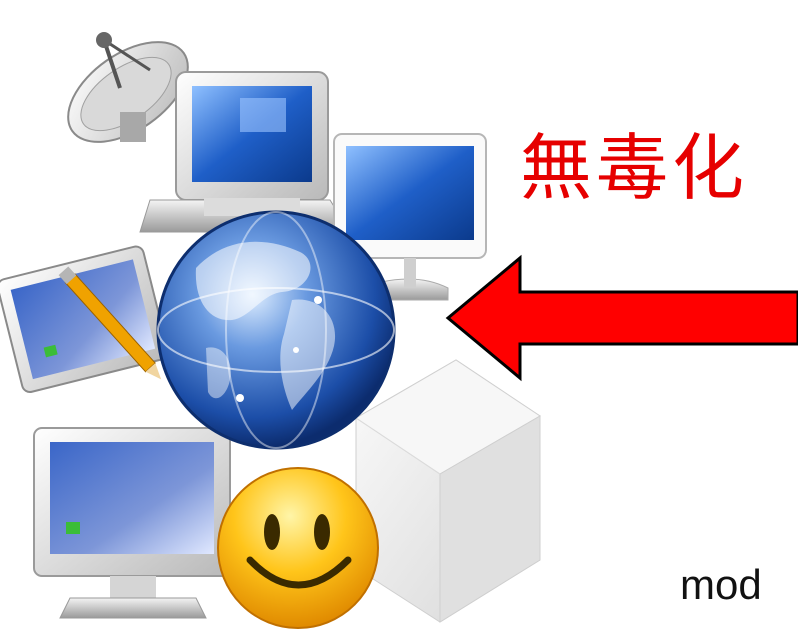 Image resolution: width=798 pixels, height=634 pixels. I want to click on caption-text: mod, so click(721, 584).